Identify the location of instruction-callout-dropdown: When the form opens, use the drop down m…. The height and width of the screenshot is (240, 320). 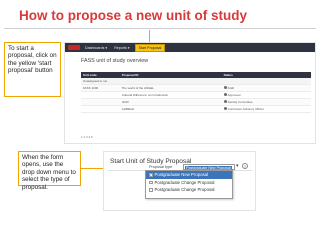
(49, 171).